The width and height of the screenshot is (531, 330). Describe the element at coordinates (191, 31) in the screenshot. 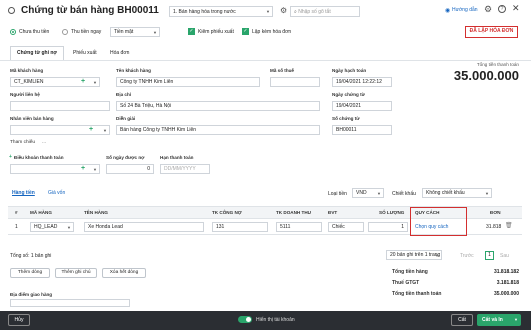

I see `export-checkbox: ✓` at that location.